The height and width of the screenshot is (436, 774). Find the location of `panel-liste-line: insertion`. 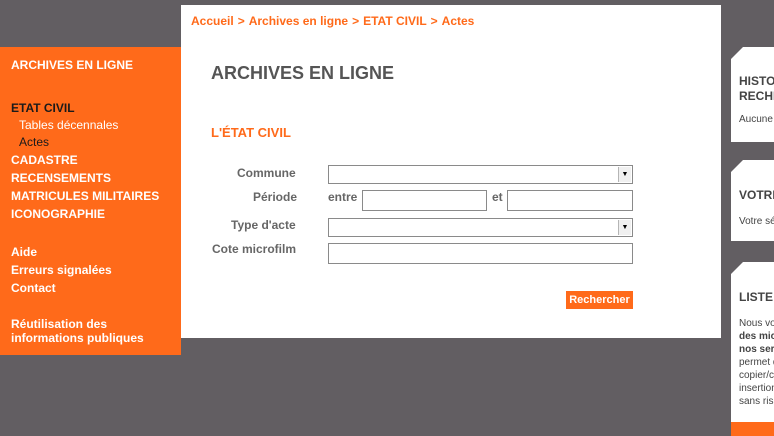

panel-liste-line: insertion is located at coordinates (756, 388).